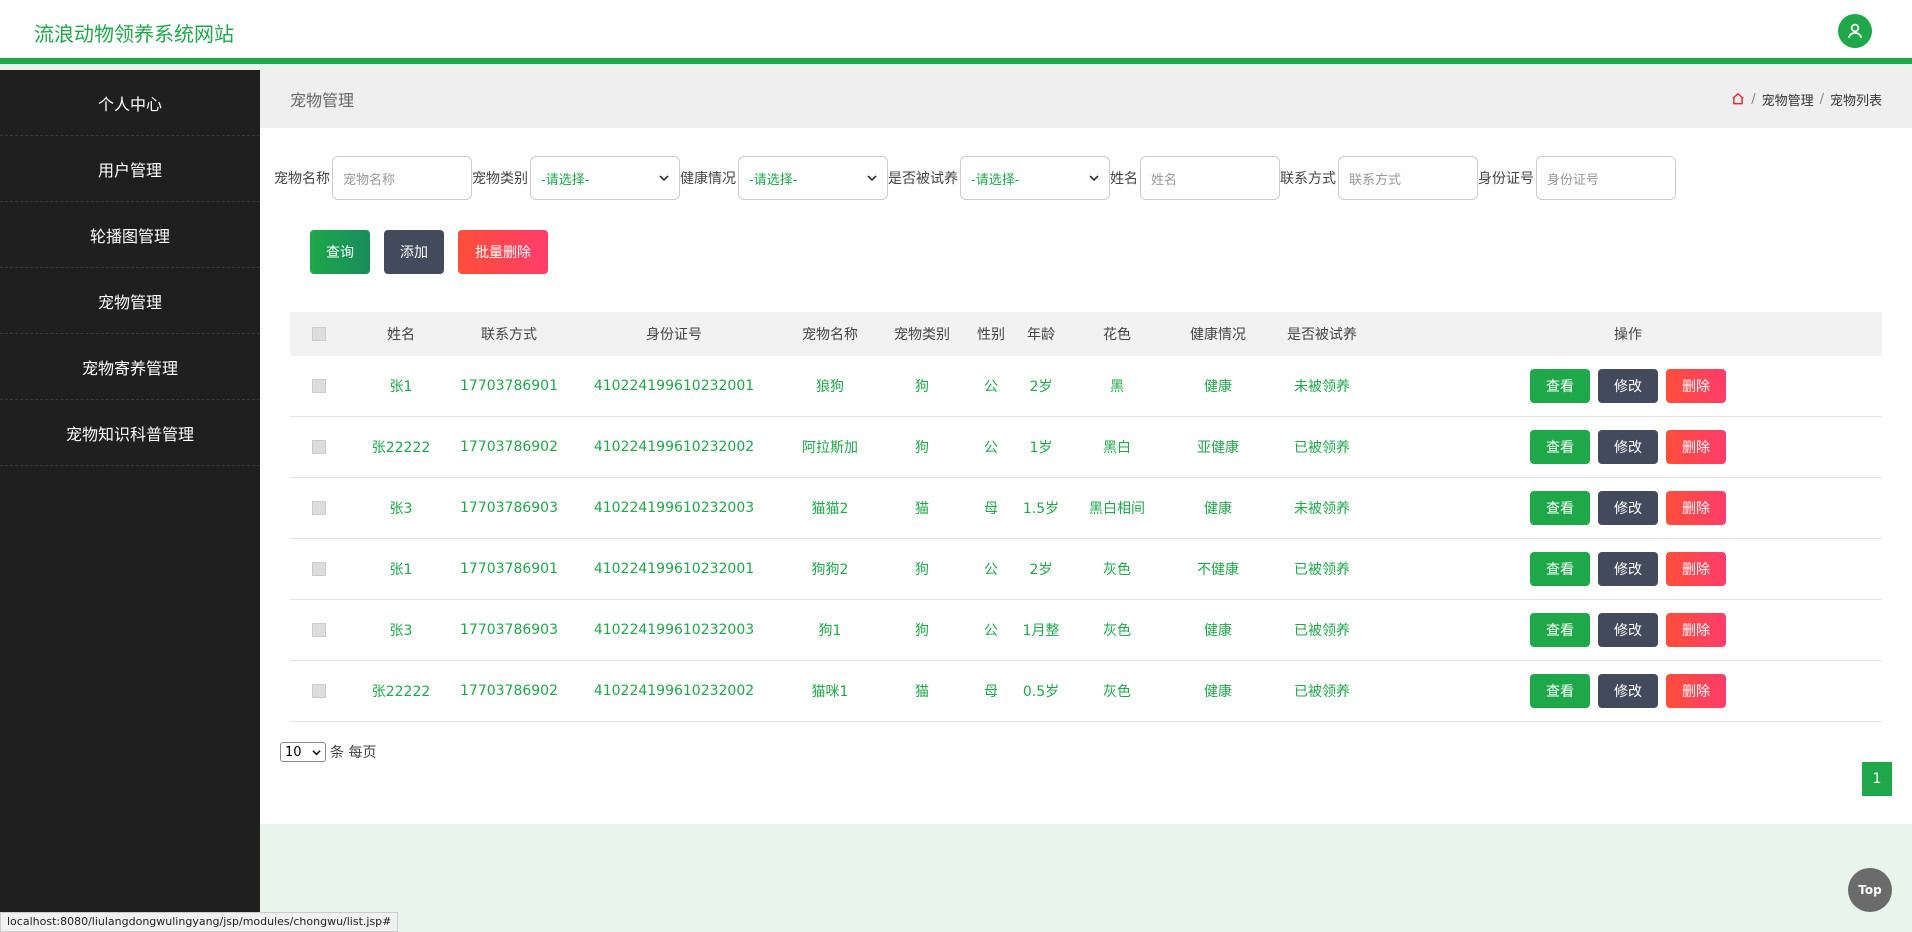 This screenshot has width=1912, height=932. What do you see at coordinates (1210, 178) in the screenshot?
I see `name-input: 姓名` at bounding box center [1210, 178].